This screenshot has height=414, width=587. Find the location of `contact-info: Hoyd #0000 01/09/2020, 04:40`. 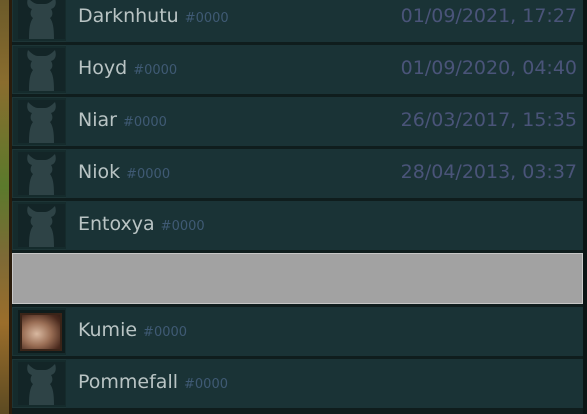

contact-info: Hoyd #0000 01/09/2020, 04:40 is located at coordinates (324, 69).